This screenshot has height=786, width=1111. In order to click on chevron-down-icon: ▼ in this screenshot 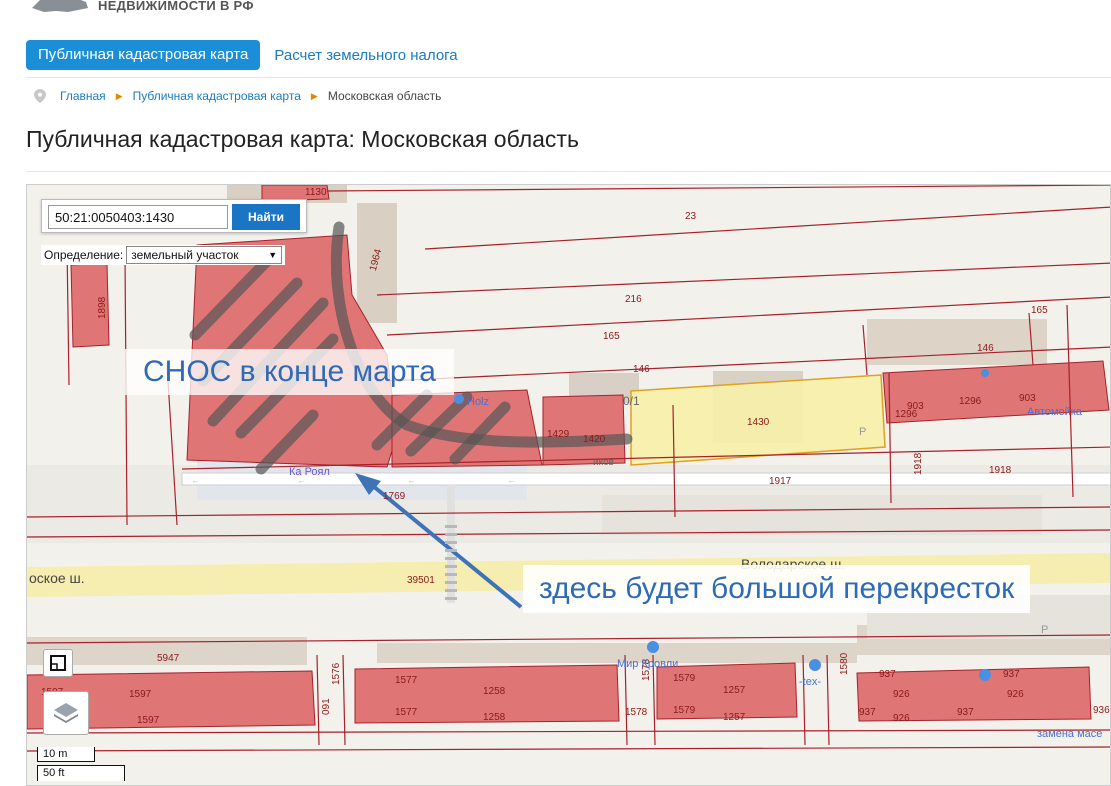, I will do `click(273, 255)`.